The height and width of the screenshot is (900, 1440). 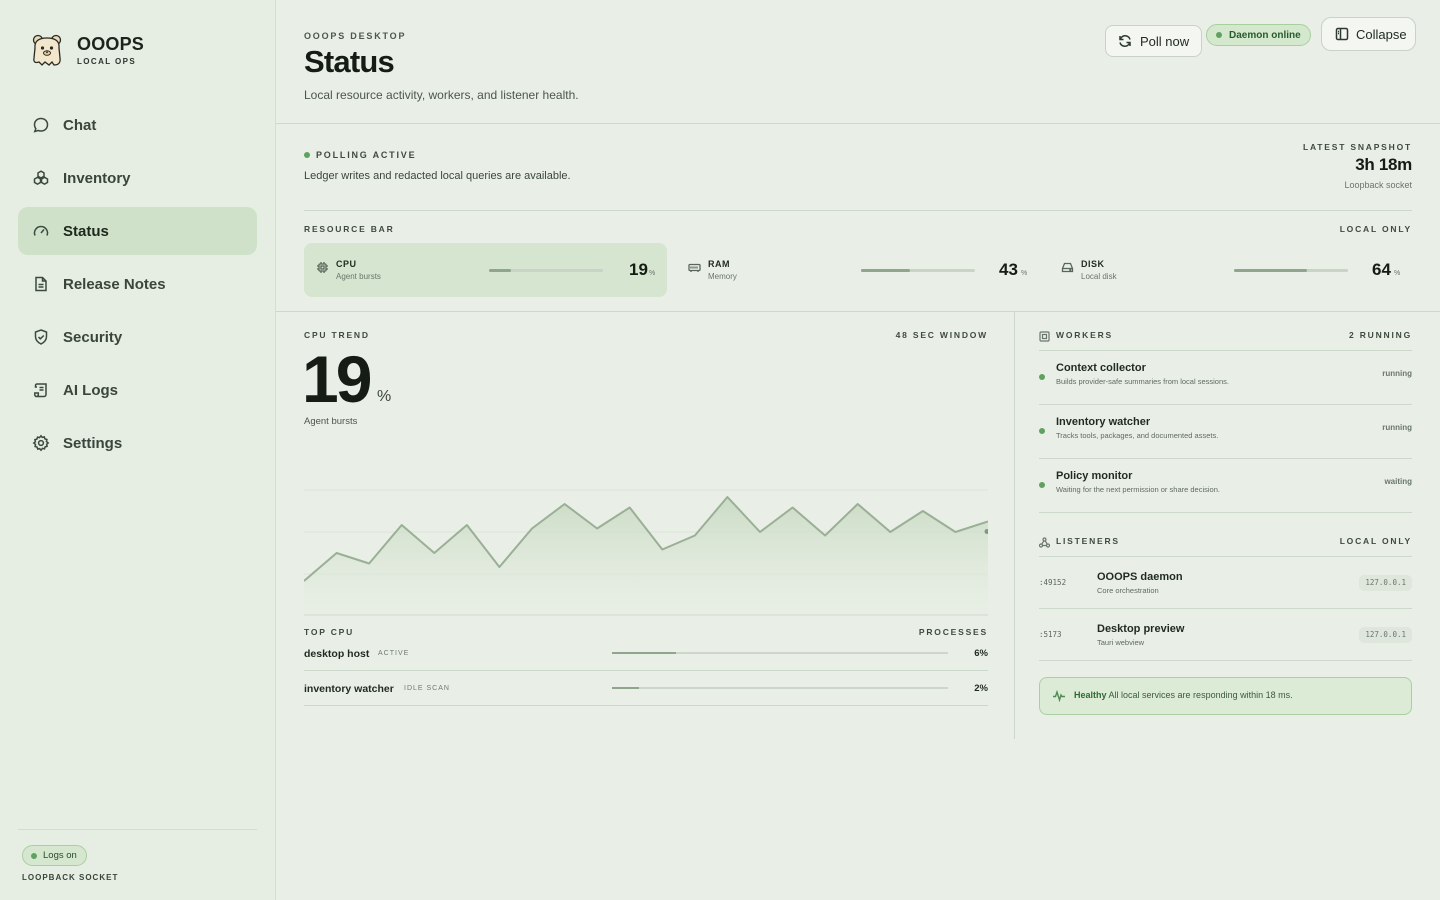 What do you see at coordinates (427, 688) in the screenshot?
I see `process-tag: IDLE SCAN` at bounding box center [427, 688].